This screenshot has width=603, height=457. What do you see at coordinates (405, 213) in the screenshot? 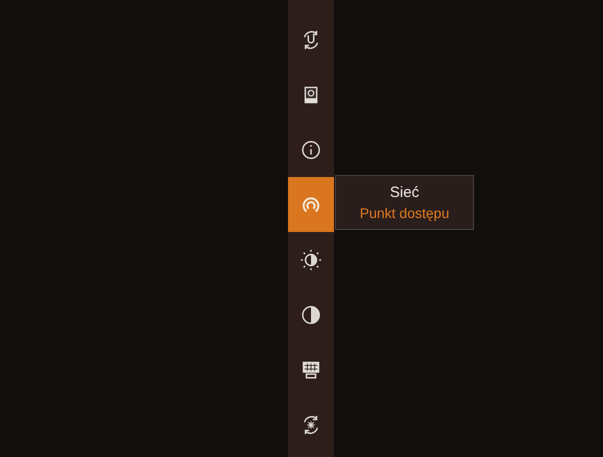
I see `setting-value: Punkt dostępu` at bounding box center [405, 213].